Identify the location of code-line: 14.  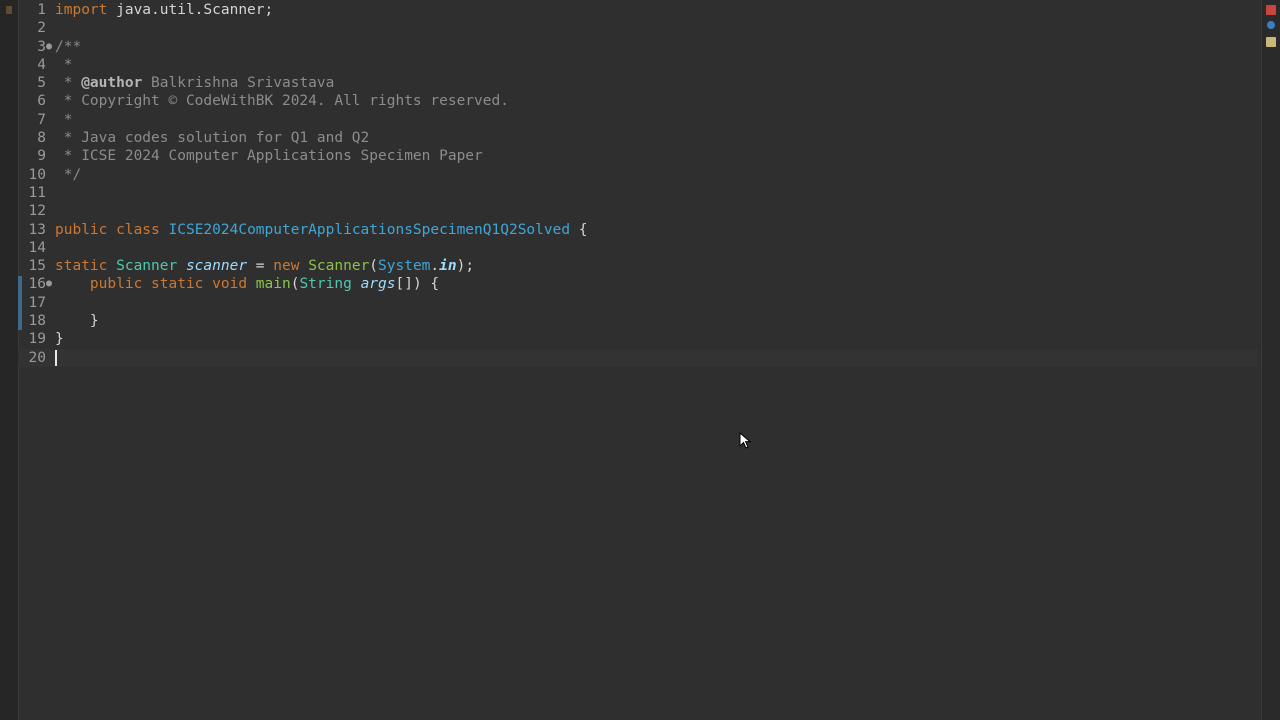
(638, 248).